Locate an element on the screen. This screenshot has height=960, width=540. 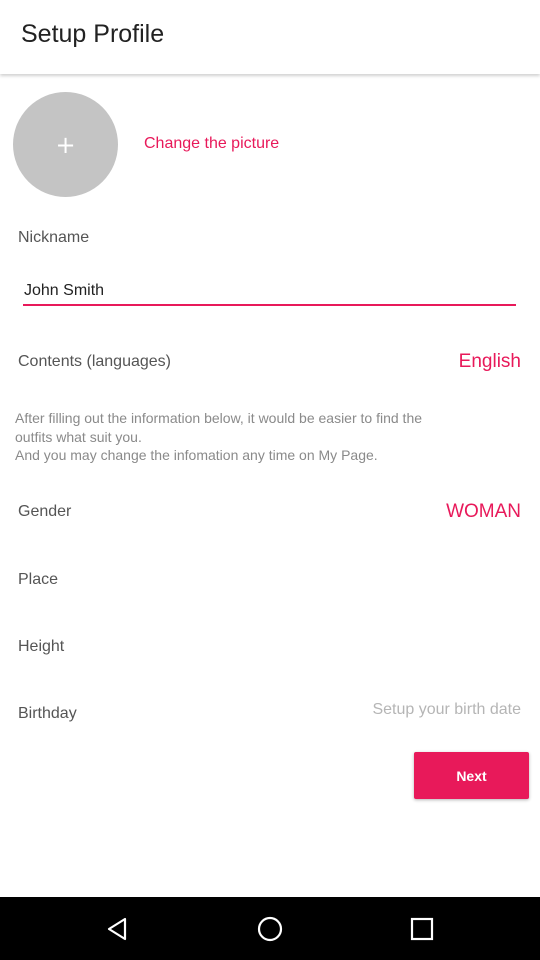
recents-icon is located at coordinates (422, 929).